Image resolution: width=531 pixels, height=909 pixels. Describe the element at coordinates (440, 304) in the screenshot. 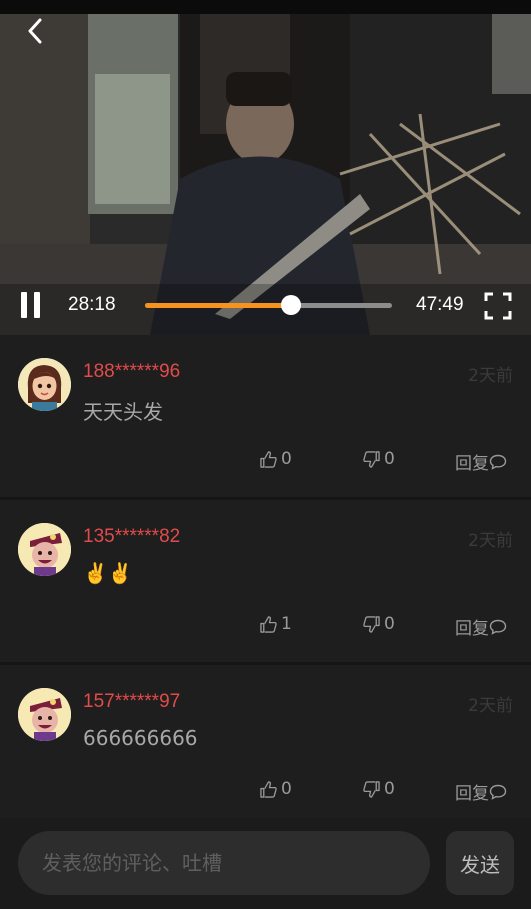

I see `total-time: 47:49` at that location.